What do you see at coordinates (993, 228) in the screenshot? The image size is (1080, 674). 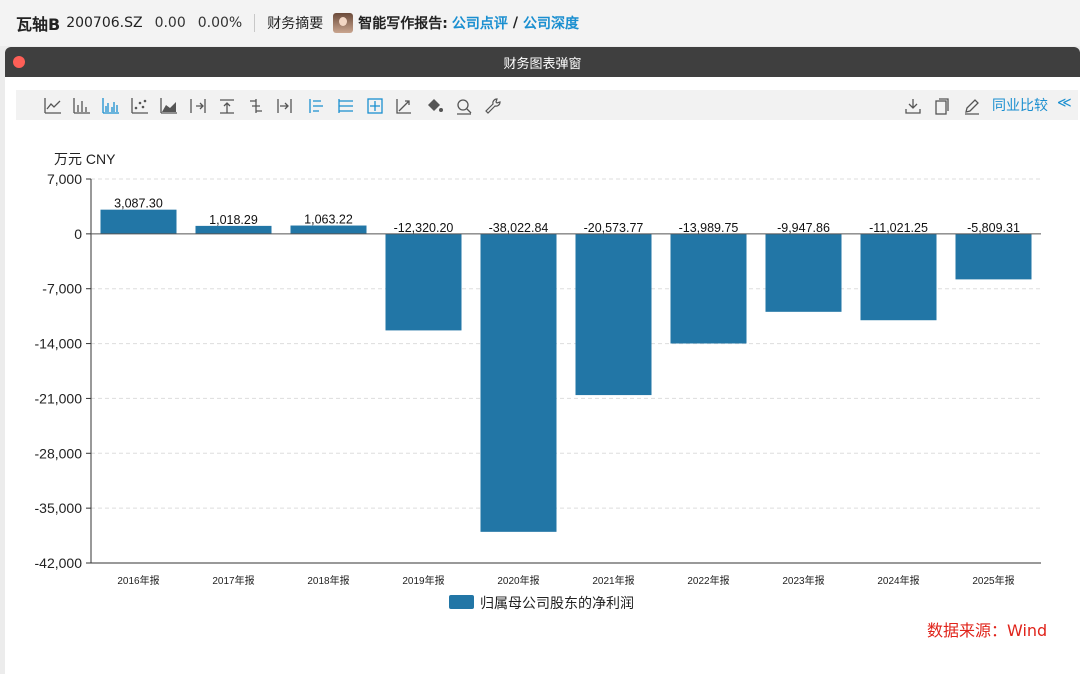 I see `bar-value-label: -5,809.31` at bounding box center [993, 228].